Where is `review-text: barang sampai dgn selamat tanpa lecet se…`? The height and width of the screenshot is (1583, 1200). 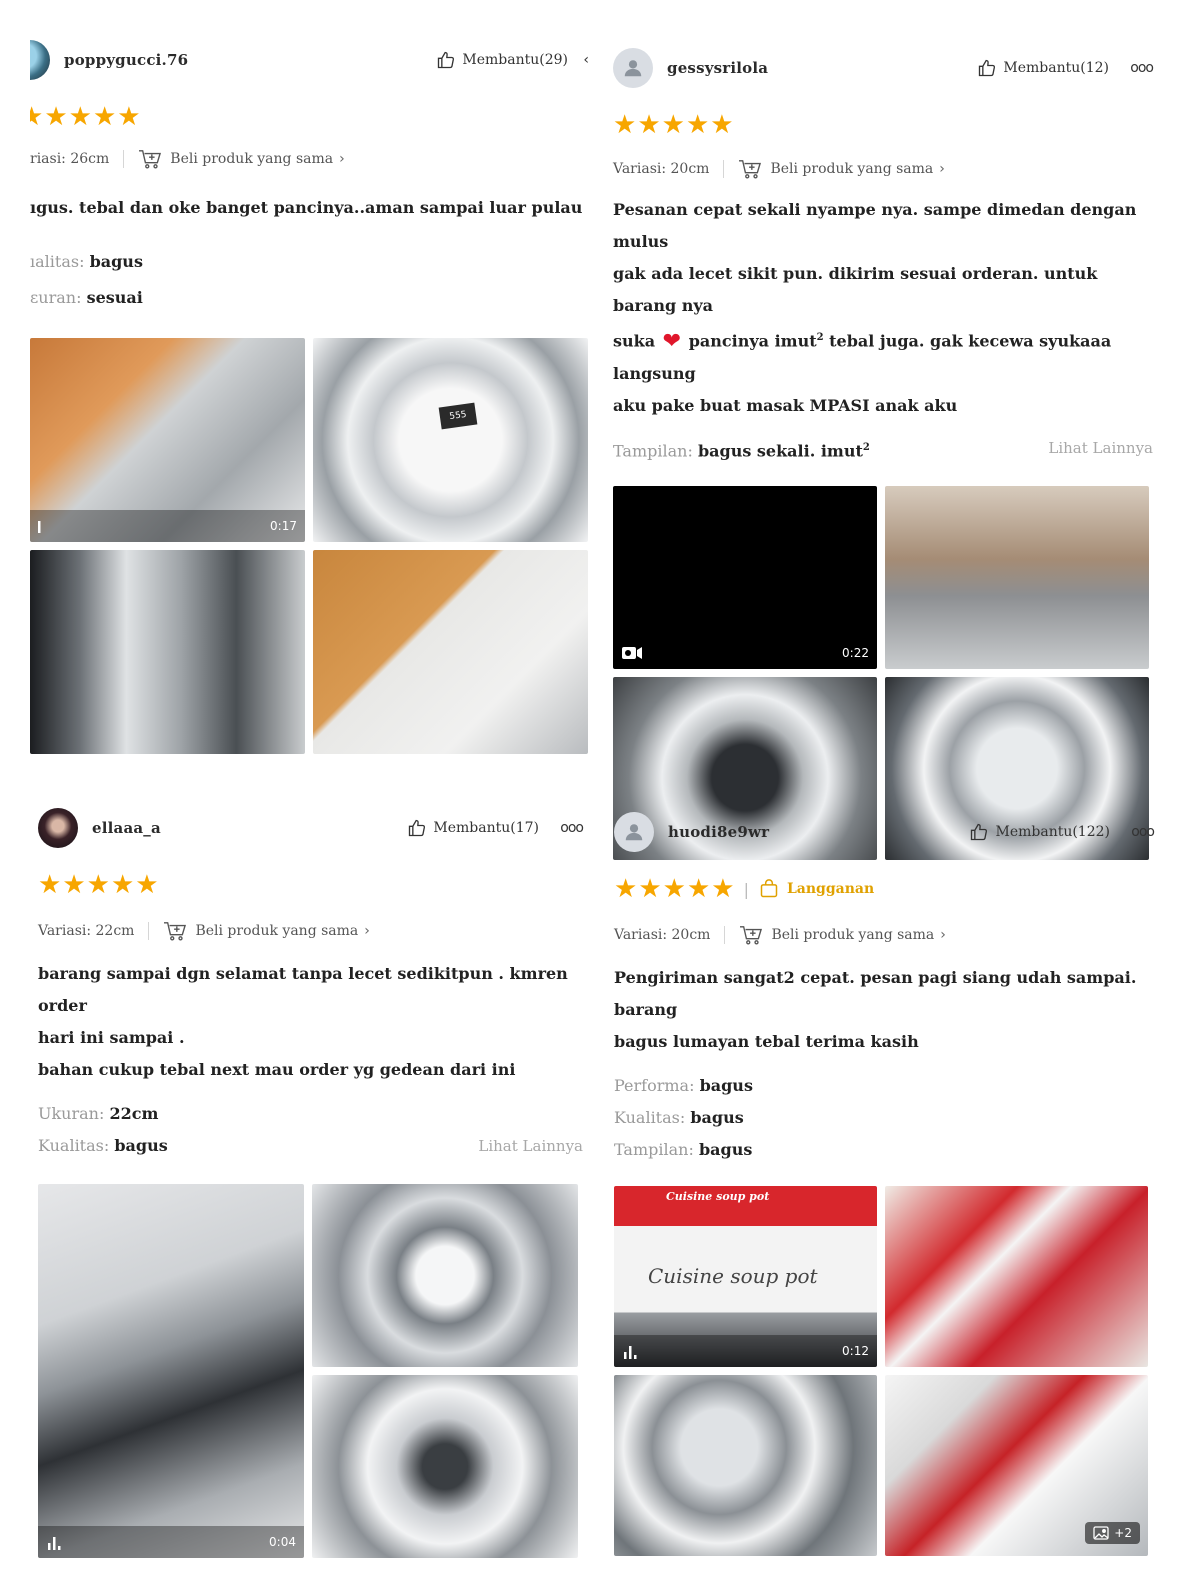 review-text: barang sampai dgn selamat tanpa lecet se… is located at coordinates (310, 1022).